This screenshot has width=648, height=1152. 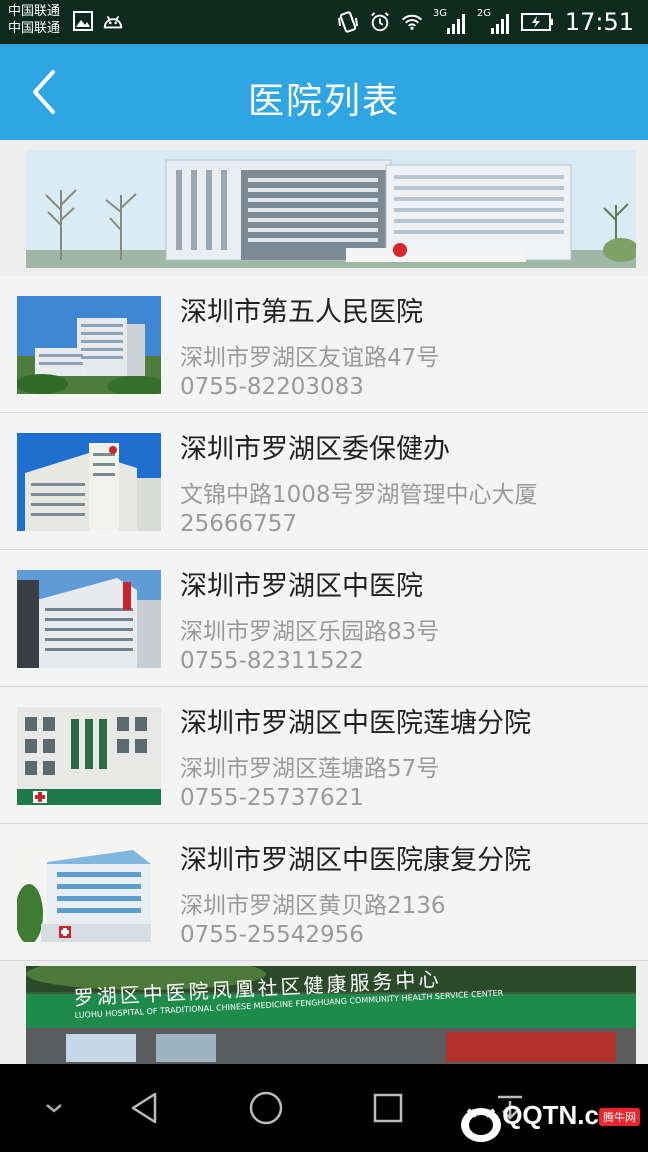 I want to click on hospital-name: 深圳市罗湖区委保健办, so click(x=315, y=449).